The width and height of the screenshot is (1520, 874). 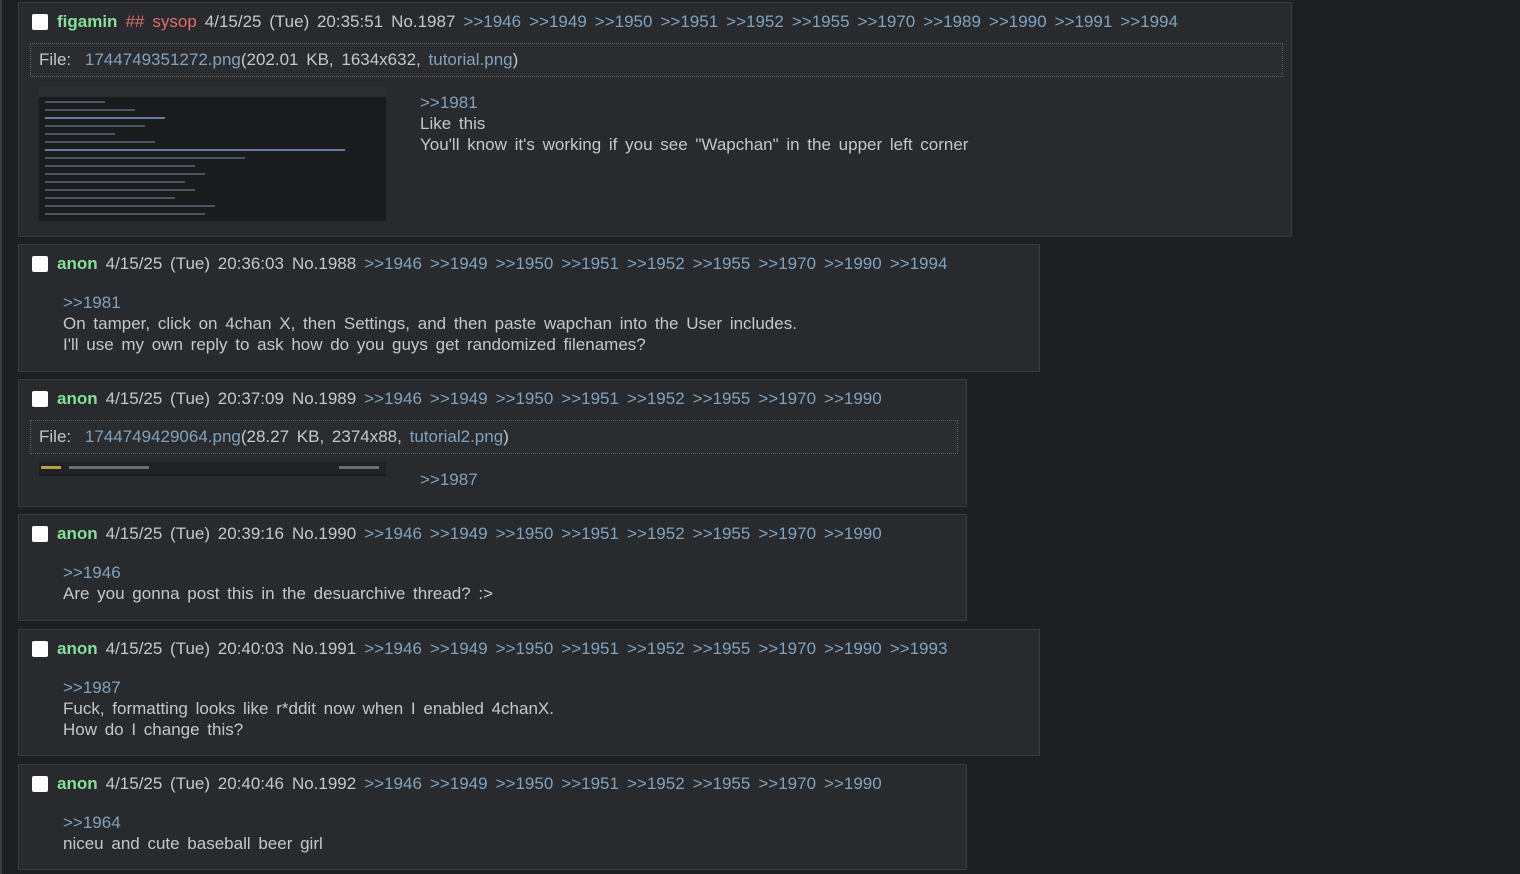 I want to click on post-number: No.1988, so click(x=324, y=264).